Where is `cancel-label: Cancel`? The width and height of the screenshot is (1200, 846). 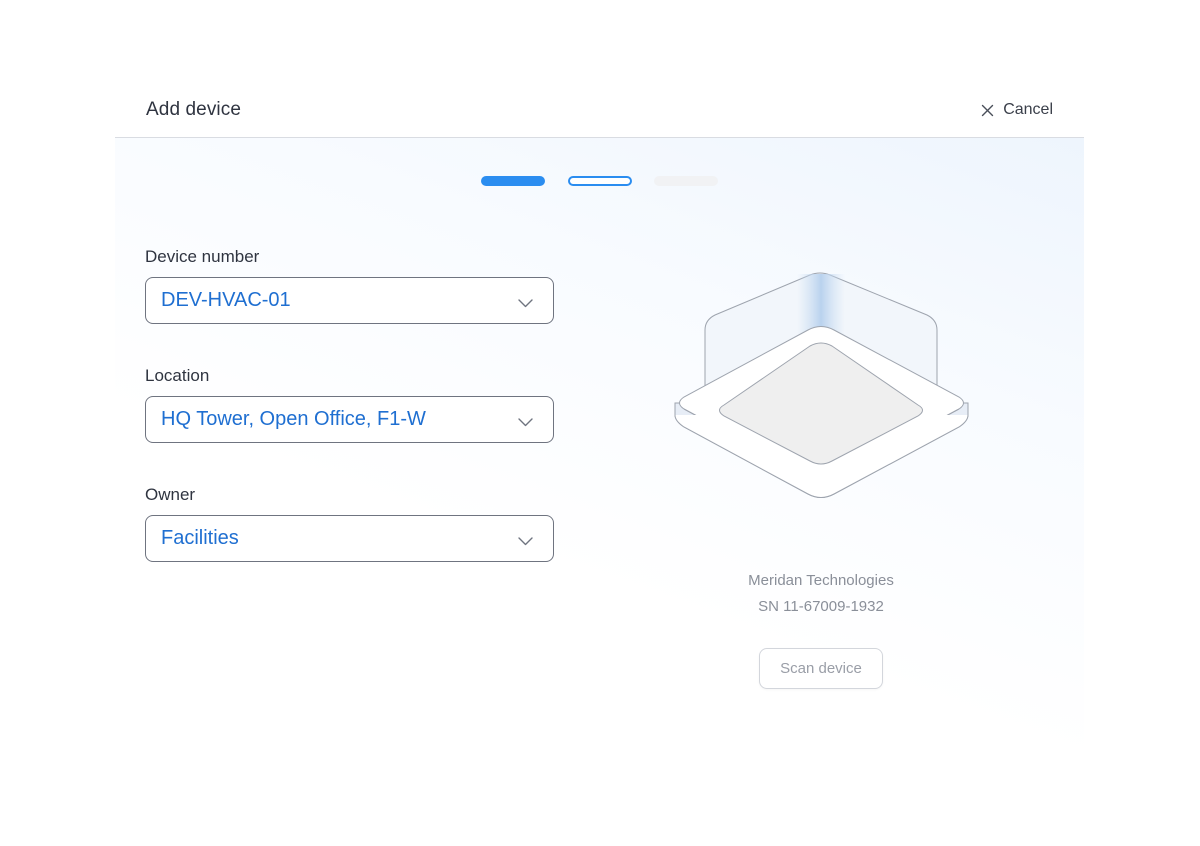
cancel-label: Cancel is located at coordinates (1028, 109).